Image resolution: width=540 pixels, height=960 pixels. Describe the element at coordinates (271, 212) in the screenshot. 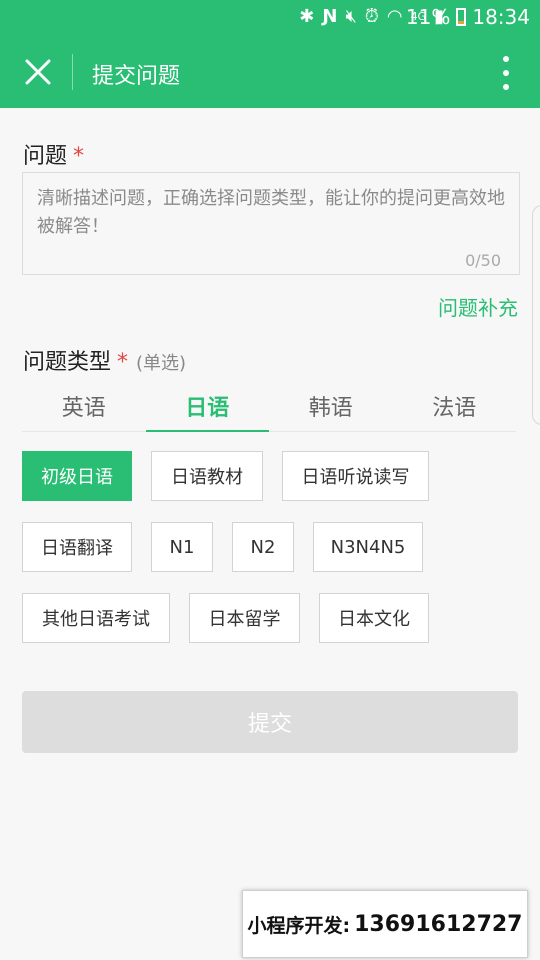

I see `question-placeholder: 清晰描述问题，正确选择问题类型，能让你的提问更高效地被解答！` at that location.